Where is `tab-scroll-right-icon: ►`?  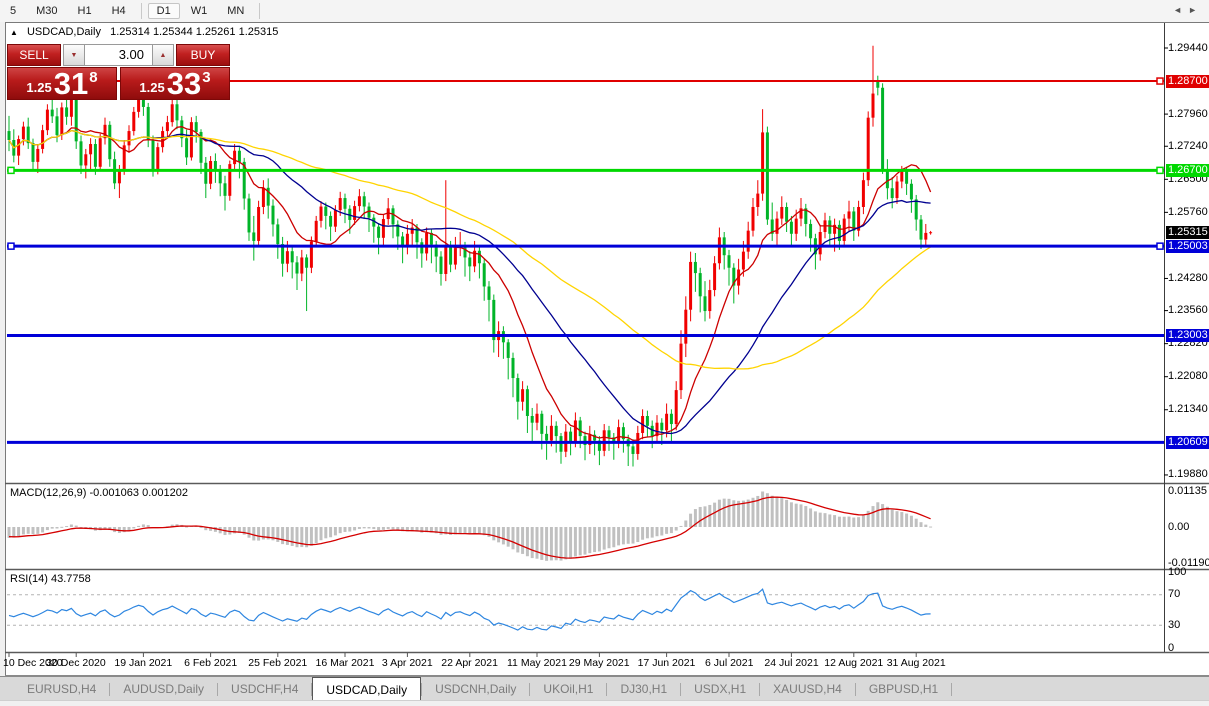
tab-scroll-right-icon: ► is located at coordinates (1195, 10).